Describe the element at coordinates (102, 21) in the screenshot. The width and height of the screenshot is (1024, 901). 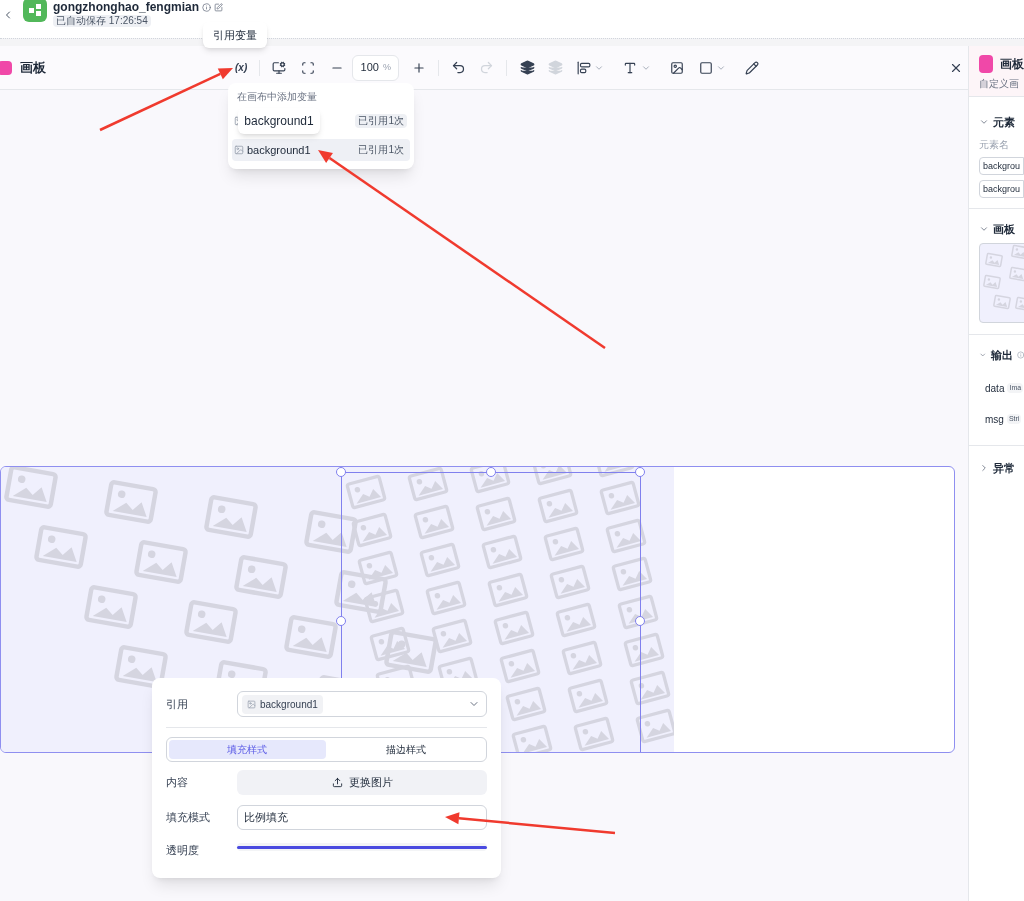
I see `autosave-badge: 已自动保存 17:26:54` at that location.